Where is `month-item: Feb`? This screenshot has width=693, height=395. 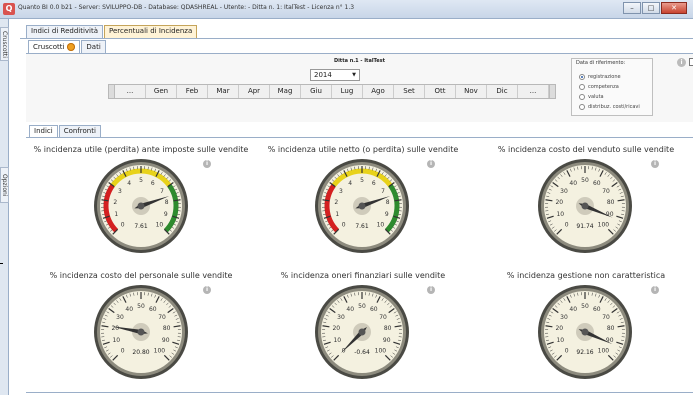 month-item: Feb is located at coordinates (192, 91).